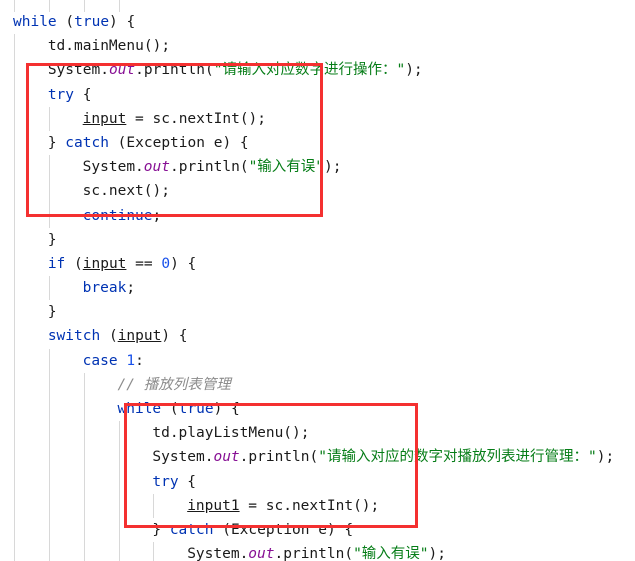 This screenshot has height=561, width=635. What do you see at coordinates (104, 288) in the screenshot?
I see `code-token: break` at bounding box center [104, 288].